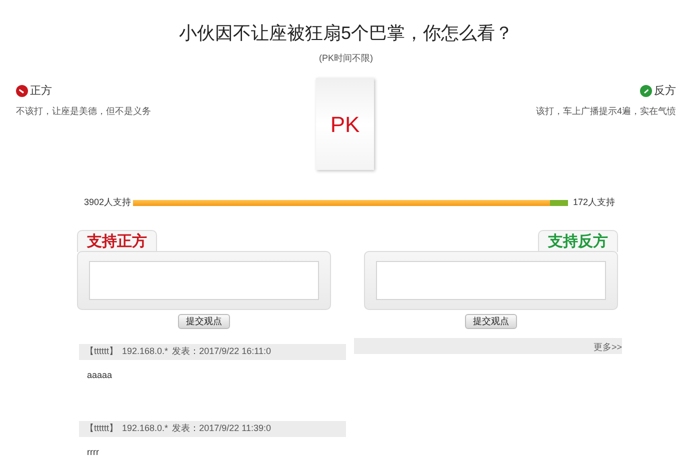 The width and height of the screenshot is (692, 466). I want to click on page-subtitle: (PK时间不限), so click(346, 58).